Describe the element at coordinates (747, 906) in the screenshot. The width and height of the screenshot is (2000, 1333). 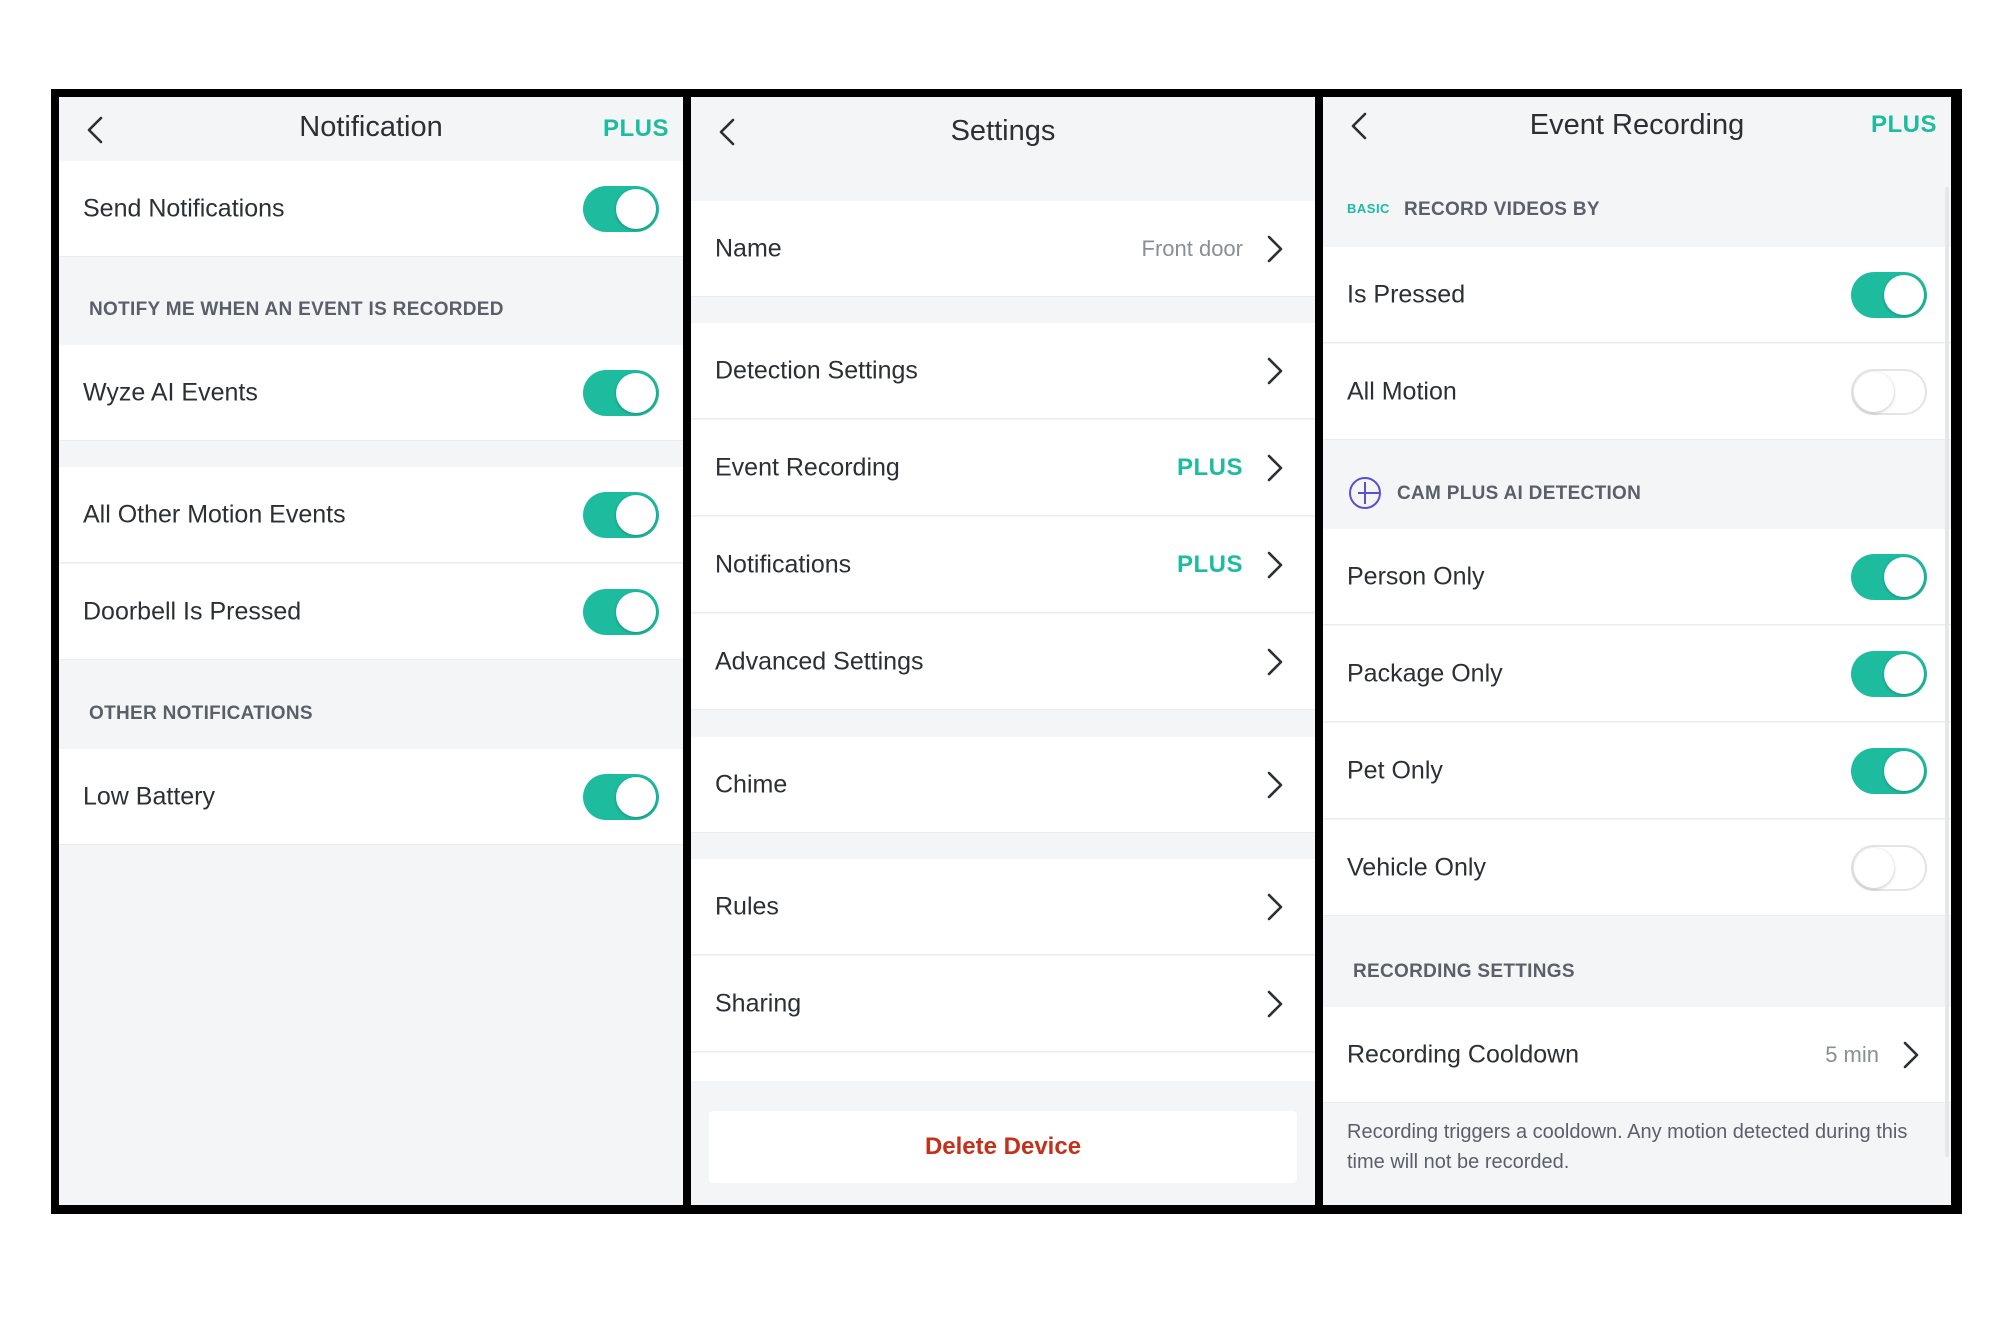
I see `rules-label: Rules` at that location.